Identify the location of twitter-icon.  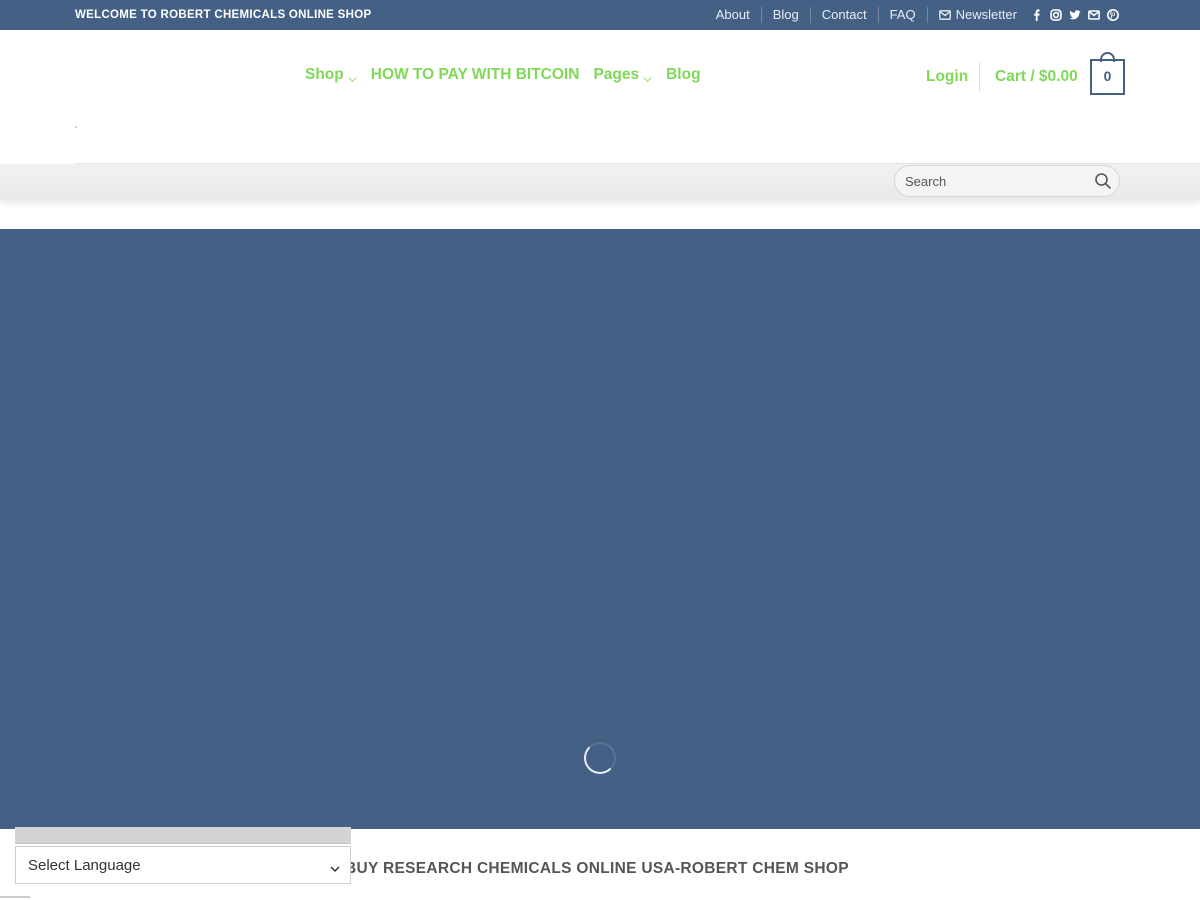
(1074, 15).